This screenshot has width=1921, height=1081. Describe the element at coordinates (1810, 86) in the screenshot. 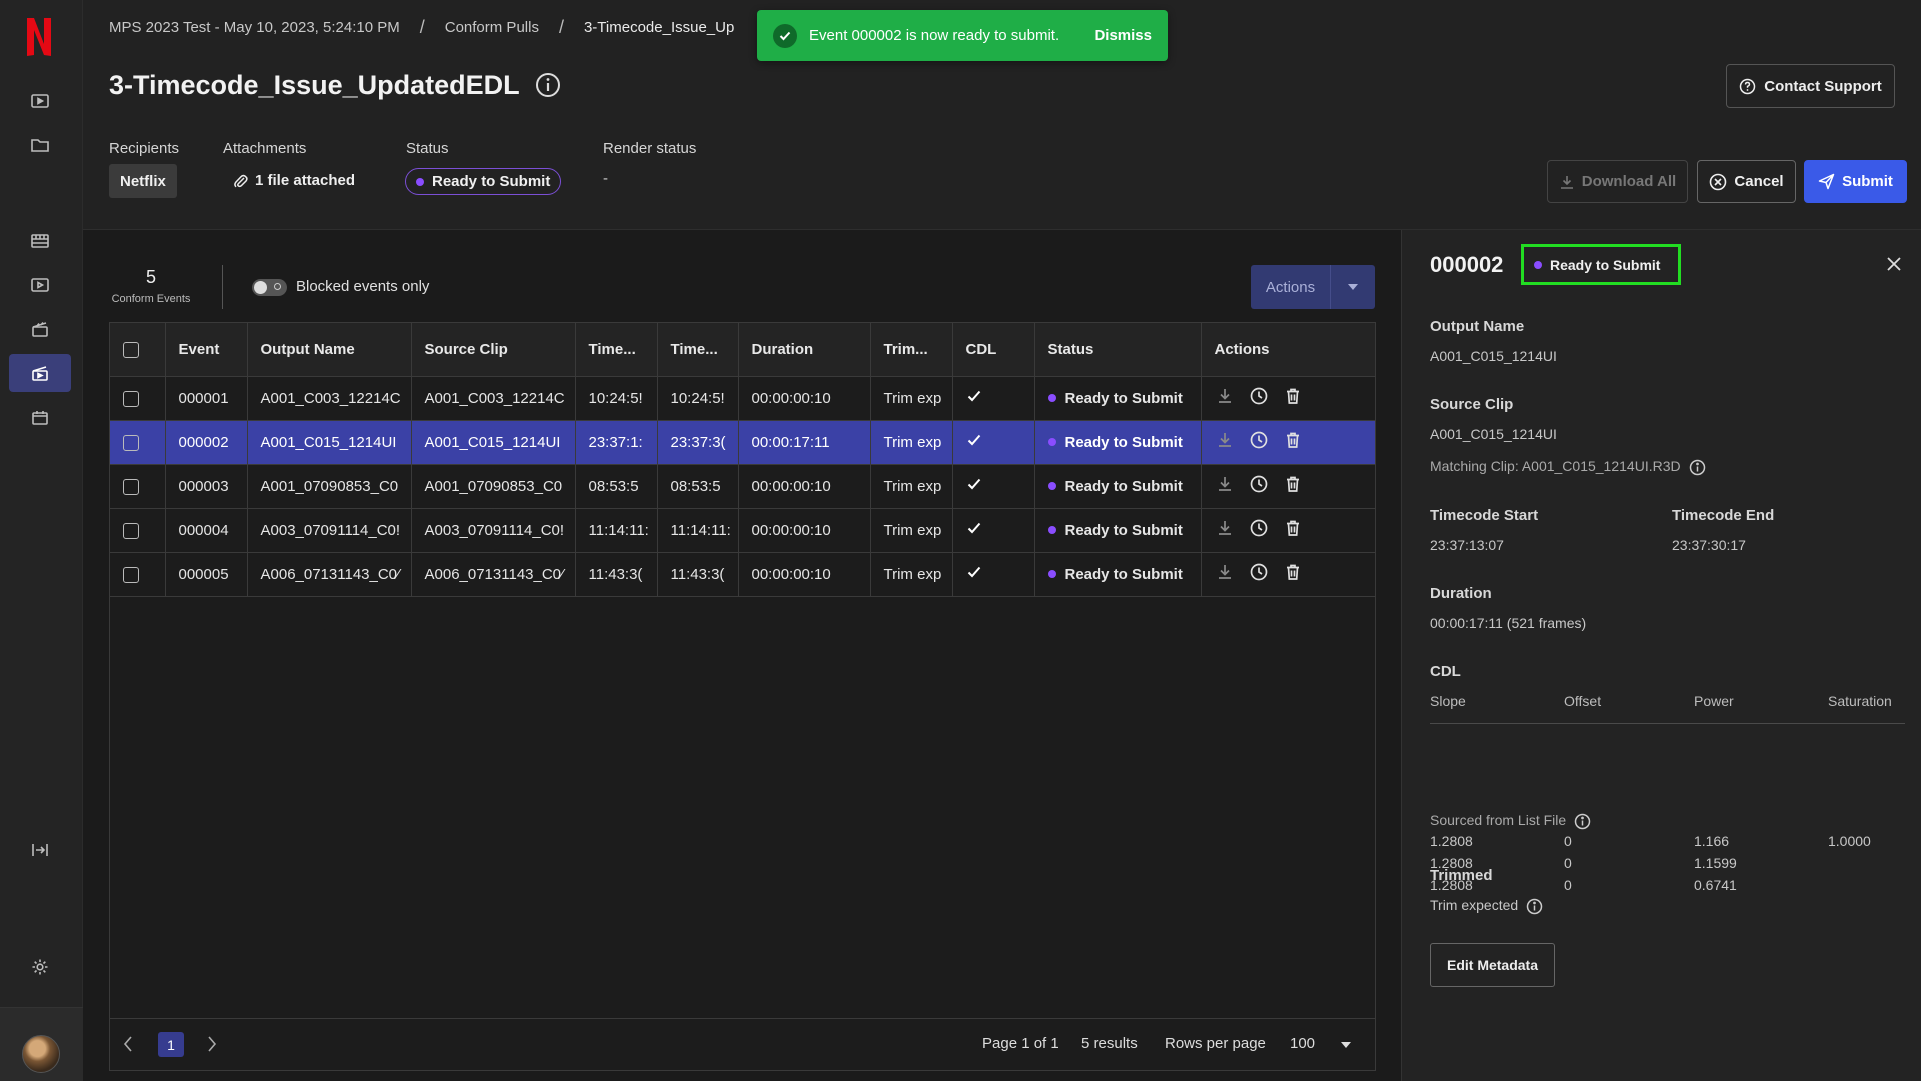

I see `contact-support-button: Contact Support` at that location.